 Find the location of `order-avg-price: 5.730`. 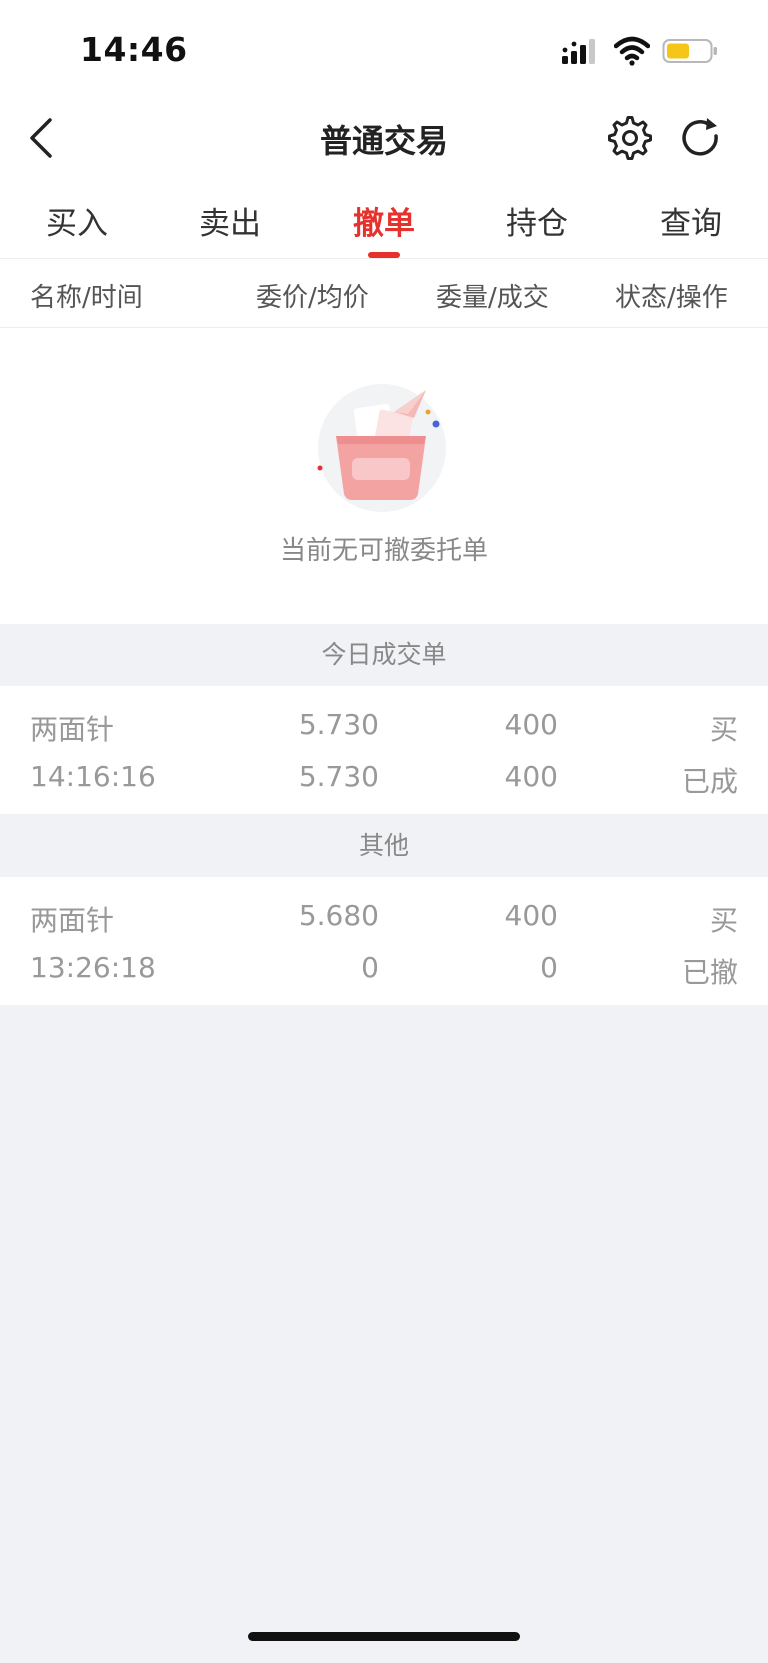

order-avg-price: 5.730 is located at coordinates (338, 776).